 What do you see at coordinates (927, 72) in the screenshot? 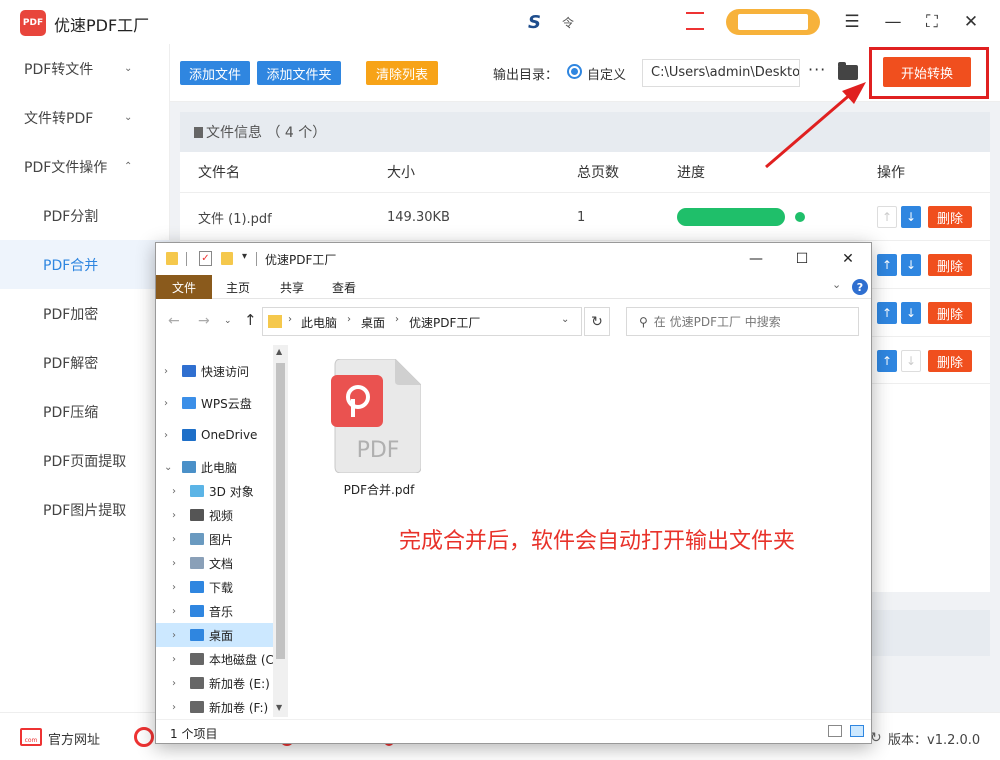
I see `start-convert-button: 开始转换` at bounding box center [927, 72].